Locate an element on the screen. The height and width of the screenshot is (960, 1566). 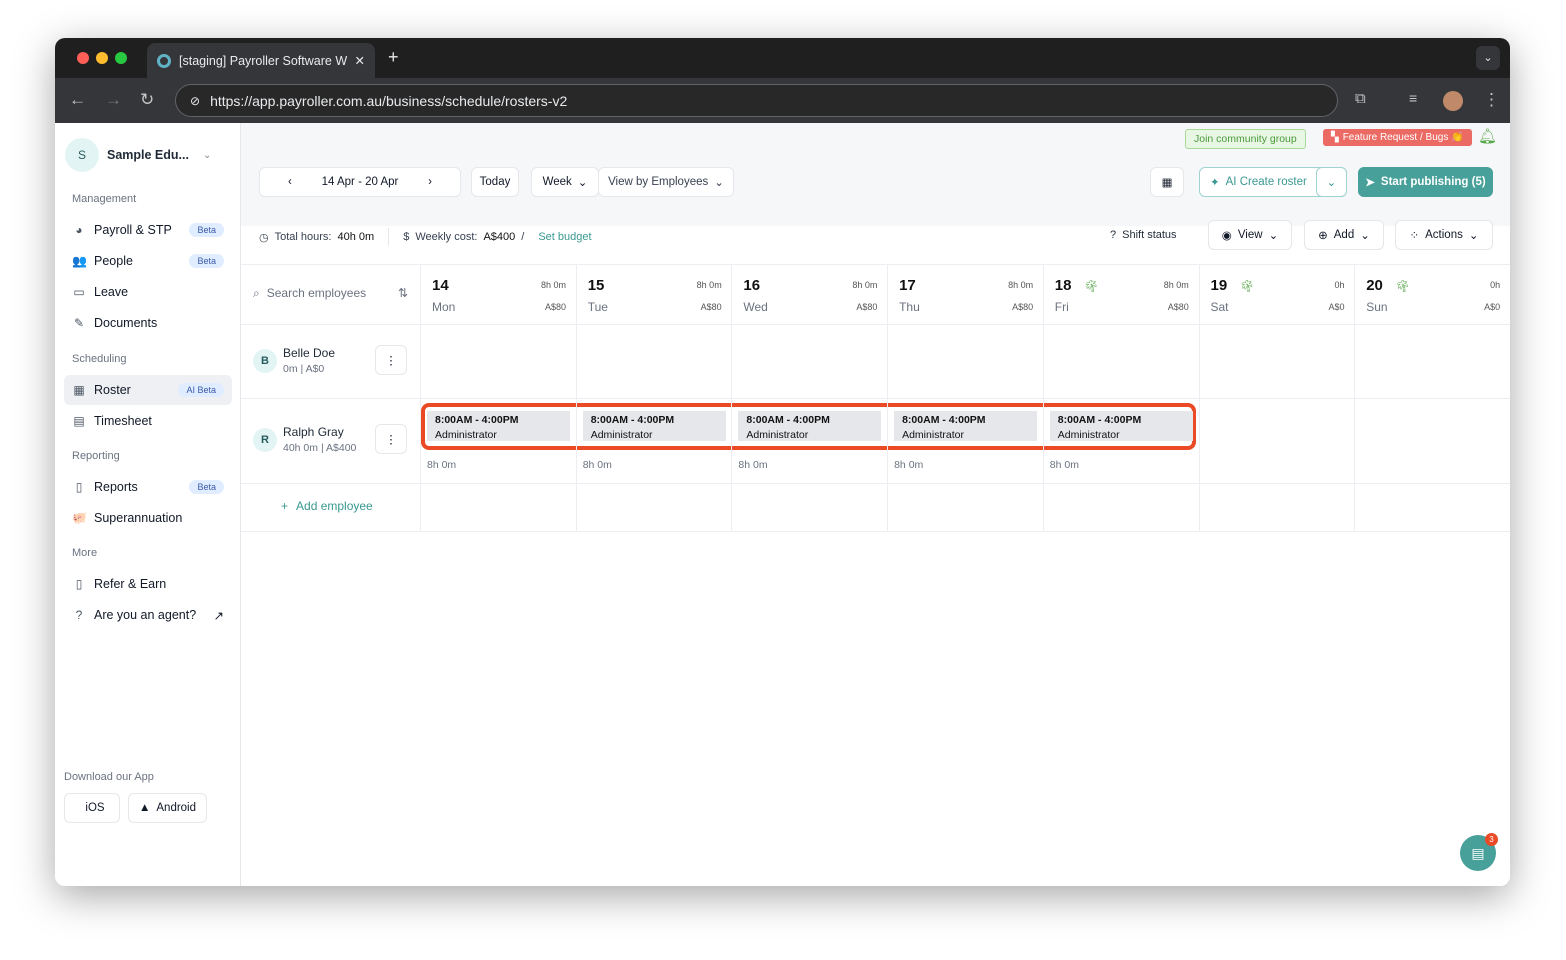
date-range-picker: ‹ 14 Apr - 20 Apr › is located at coordinates (360, 182).